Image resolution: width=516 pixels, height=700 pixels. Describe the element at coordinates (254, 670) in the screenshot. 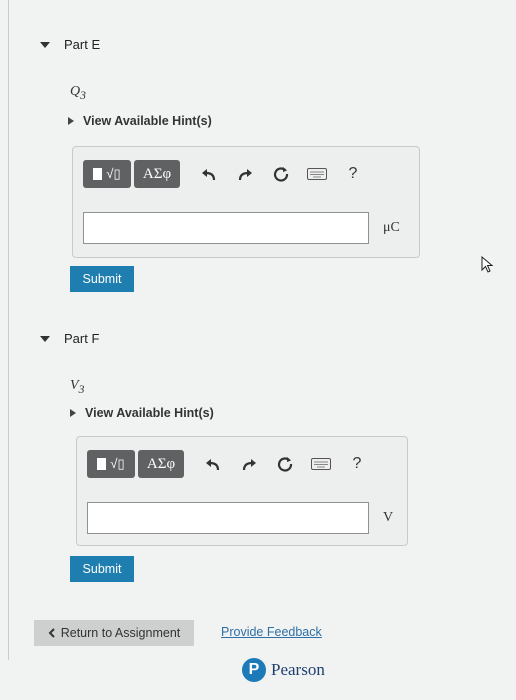

I see `pearson-p-icon: P` at that location.